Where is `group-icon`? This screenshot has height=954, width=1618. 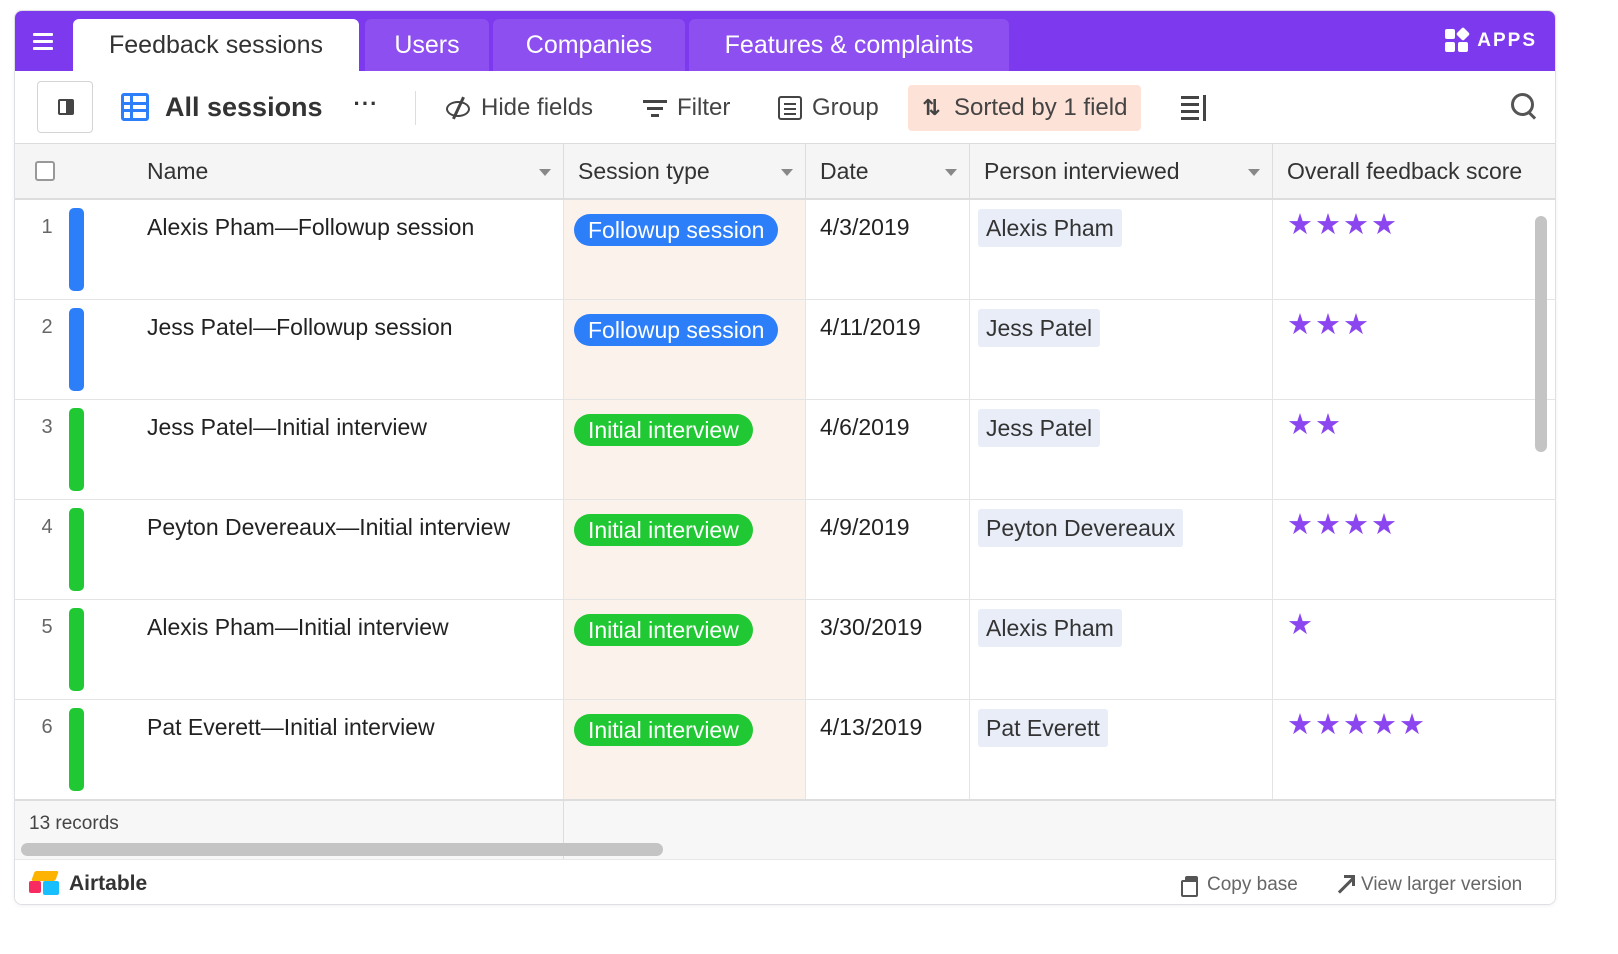
group-icon is located at coordinates (790, 108).